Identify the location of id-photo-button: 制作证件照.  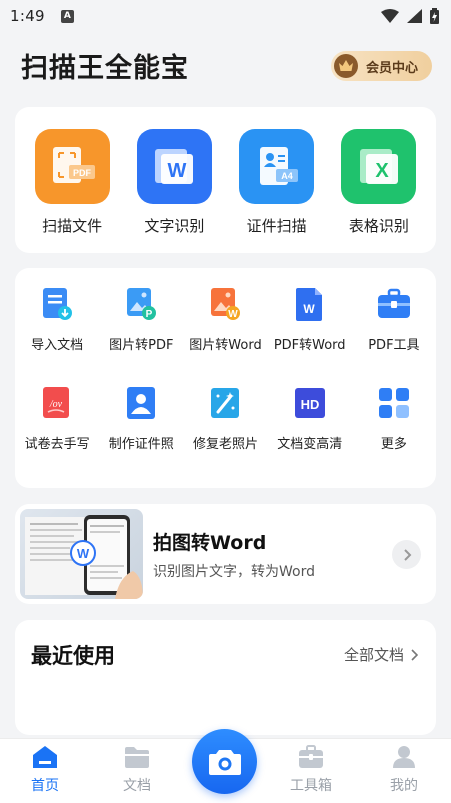
(141, 418).